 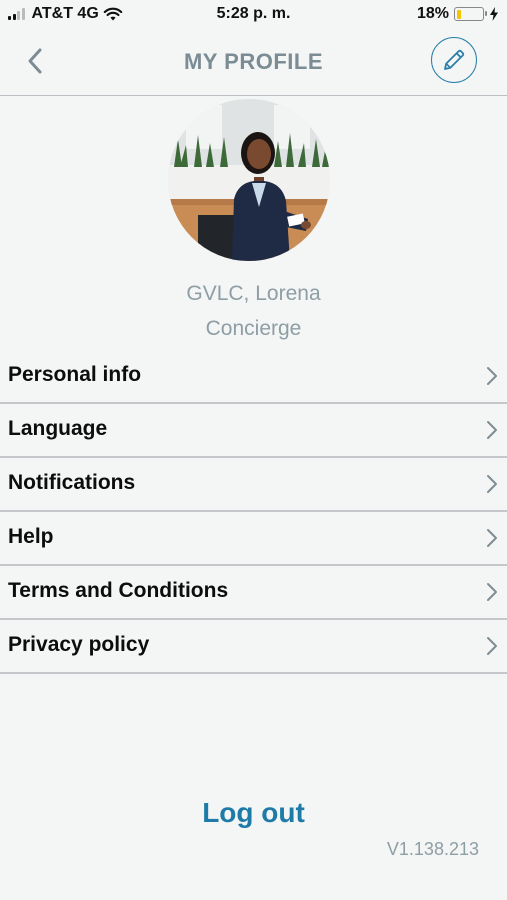 I want to click on menu-item-label: Help, so click(x=31, y=536).